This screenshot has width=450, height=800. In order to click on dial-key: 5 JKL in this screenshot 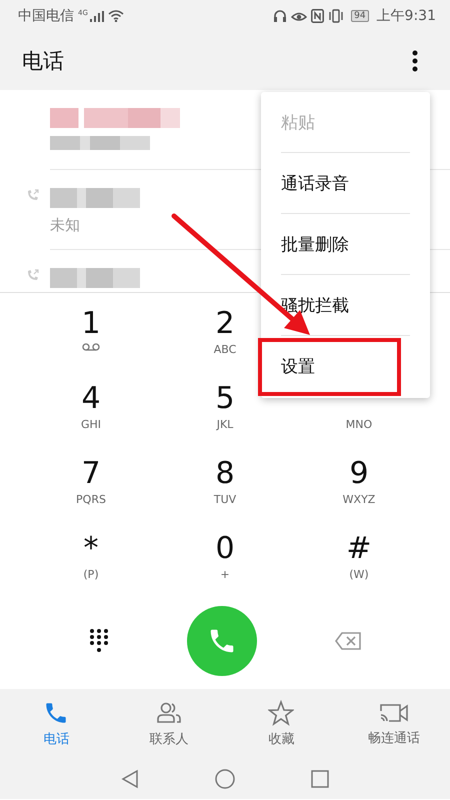, I will do `click(225, 413)`.